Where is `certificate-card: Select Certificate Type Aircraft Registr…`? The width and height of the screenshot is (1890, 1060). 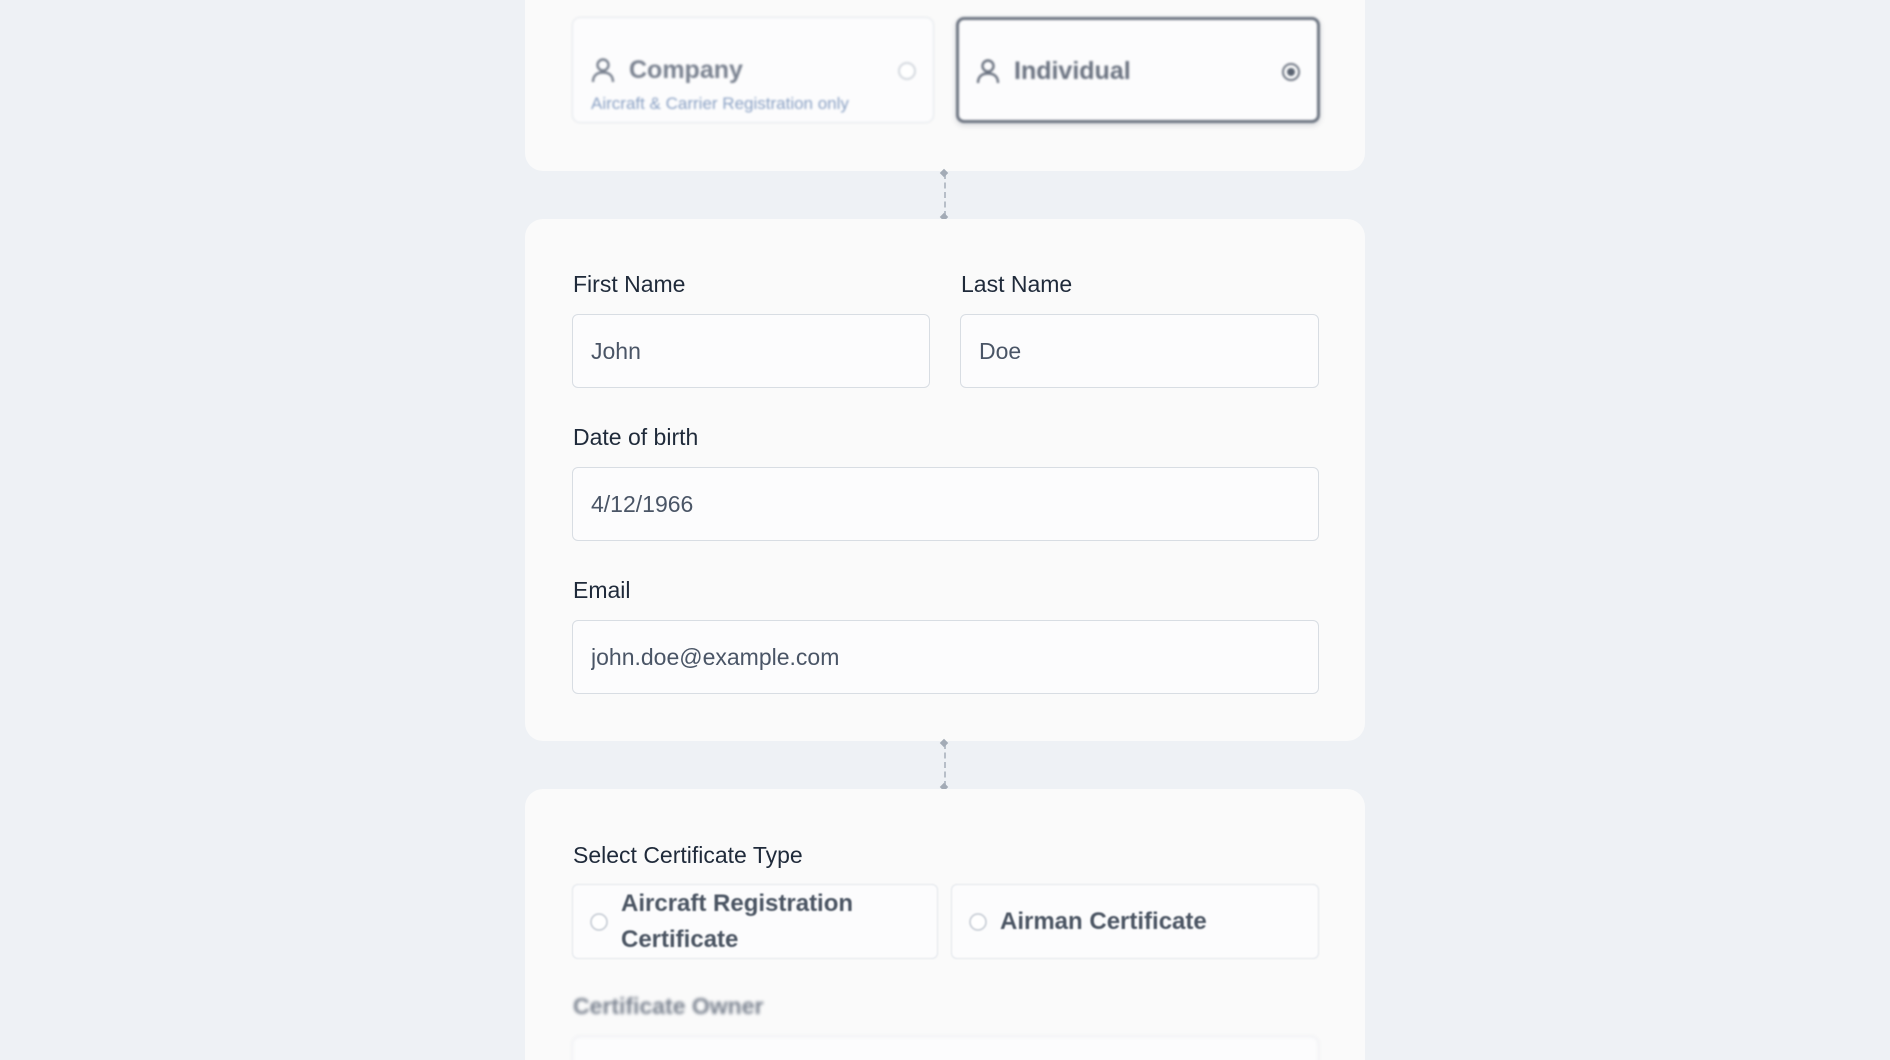 certificate-card: Select Certificate Type Aircraft Registr… is located at coordinates (945, 924).